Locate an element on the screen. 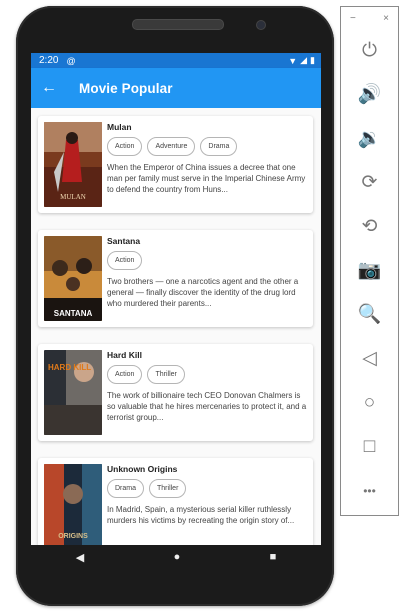 The height and width of the screenshot is (616, 418). poster-santana: SANTANA is located at coordinates (73, 278).